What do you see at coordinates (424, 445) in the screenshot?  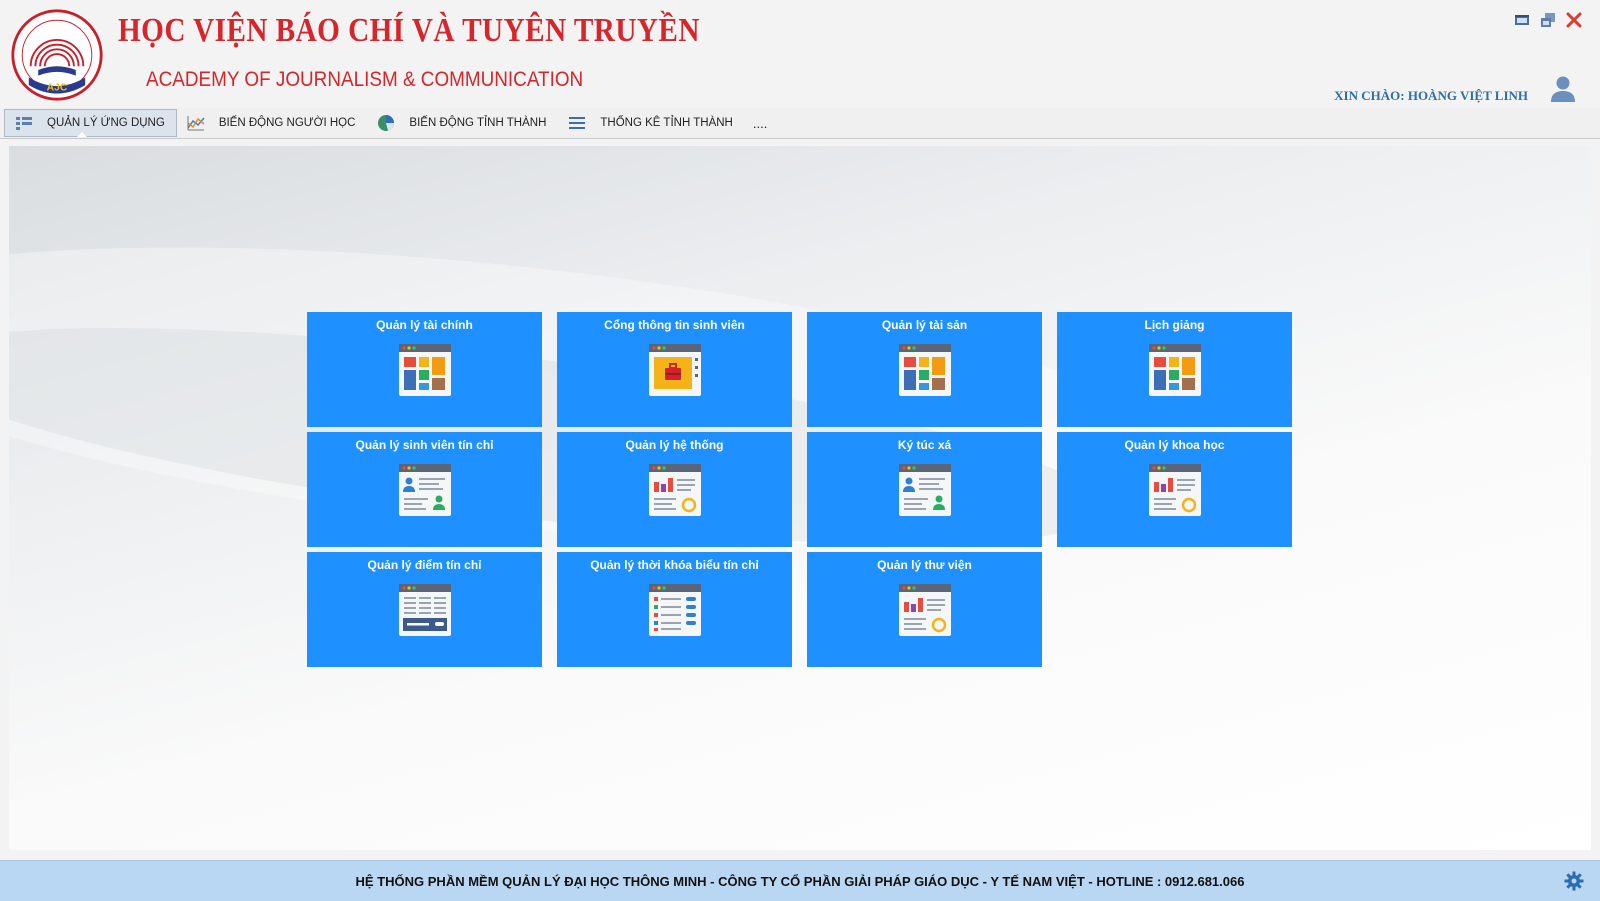 I see `tile-label: Quản lý sinh viên tín chỉ` at bounding box center [424, 445].